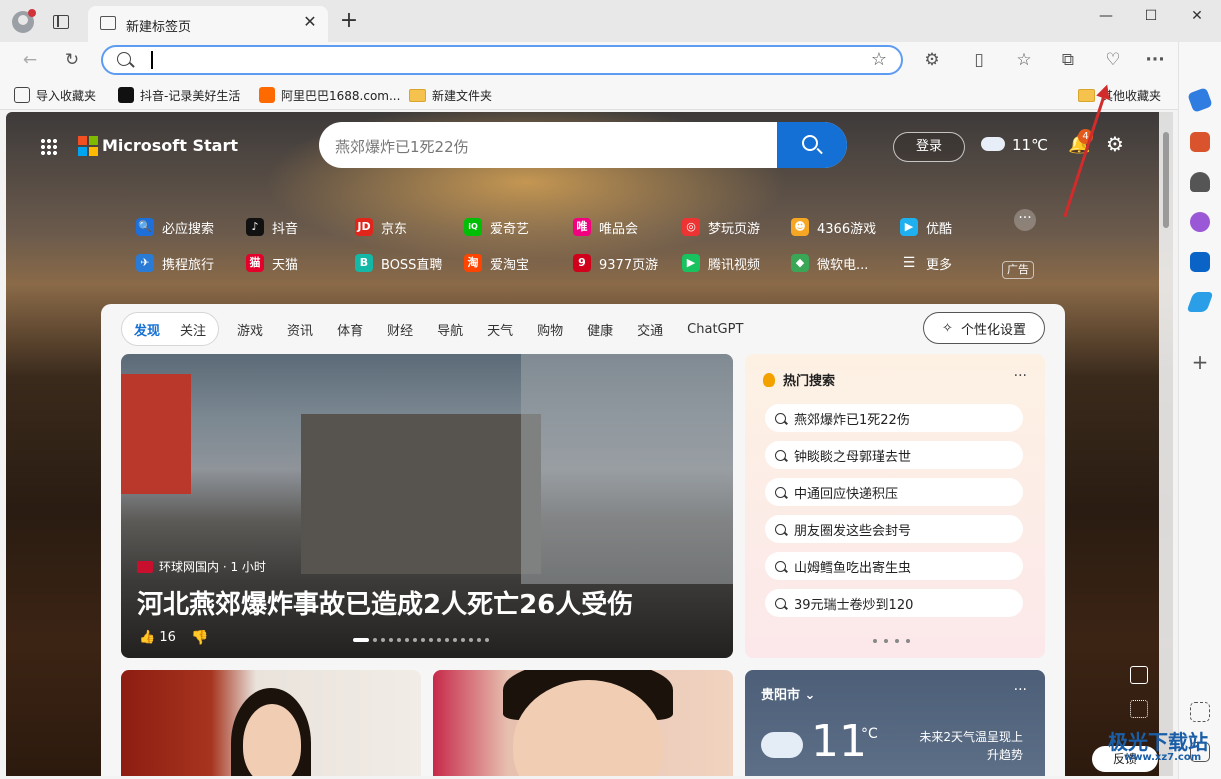 The image size is (1221, 779). What do you see at coordinates (833, 227) in the screenshot?
I see `quicklink-4366: ☻ 4366游戏` at bounding box center [833, 227].